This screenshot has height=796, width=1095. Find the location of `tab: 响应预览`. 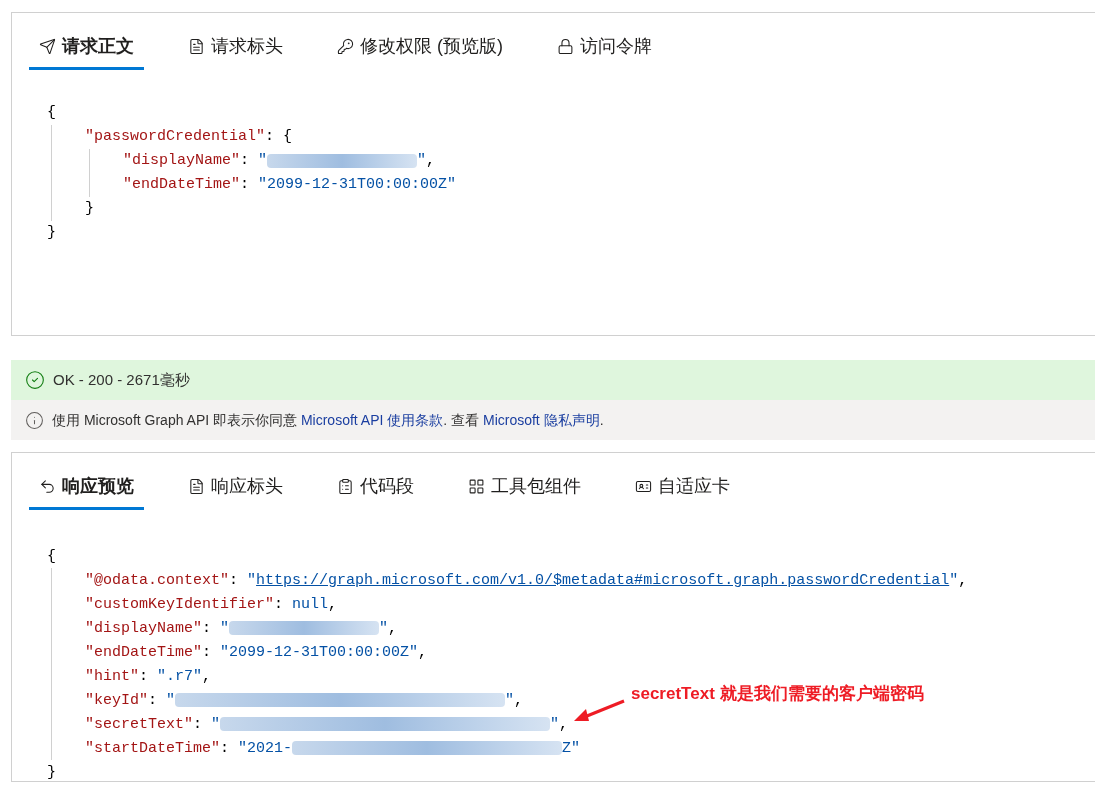

tab: 响应预览 is located at coordinates (86, 488).